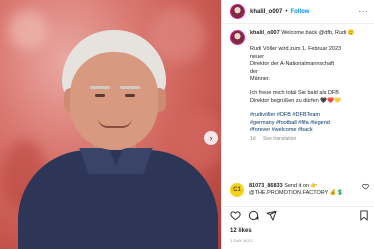  What do you see at coordinates (241, 240) in the screenshot?
I see `post-timestamp: 1 DAY AGO` at bounding box center [241, 240].